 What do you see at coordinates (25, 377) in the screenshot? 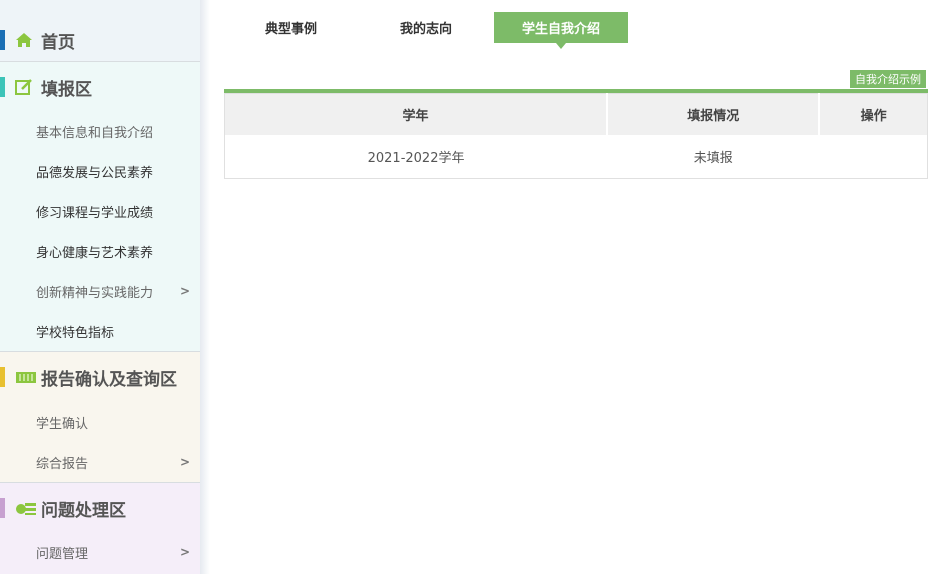
I see `report-icon` at bounding box center [25, 377].